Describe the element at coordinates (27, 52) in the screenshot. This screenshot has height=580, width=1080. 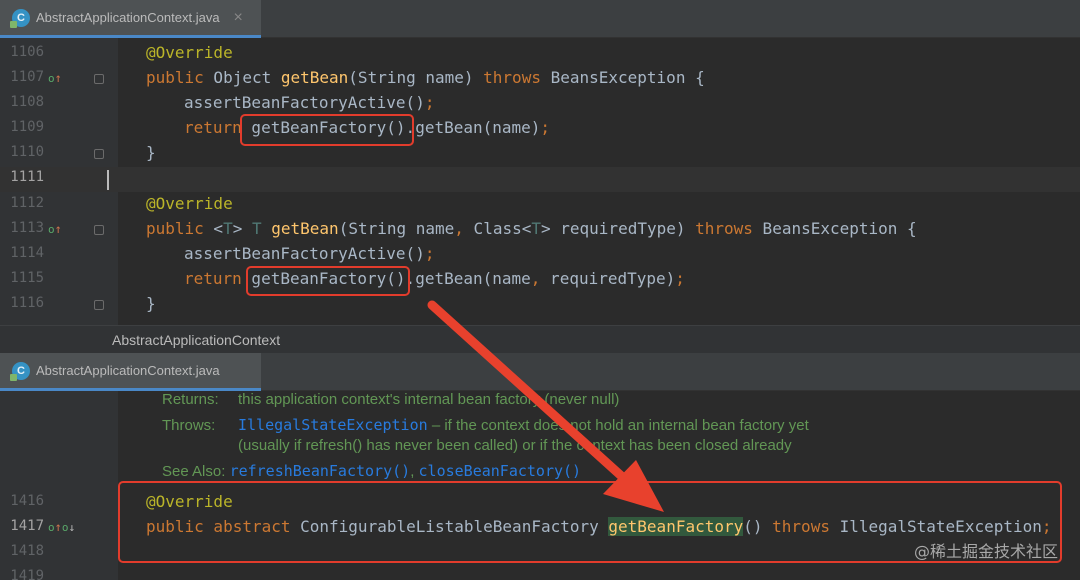
I see `line-number: 1106` at that location.